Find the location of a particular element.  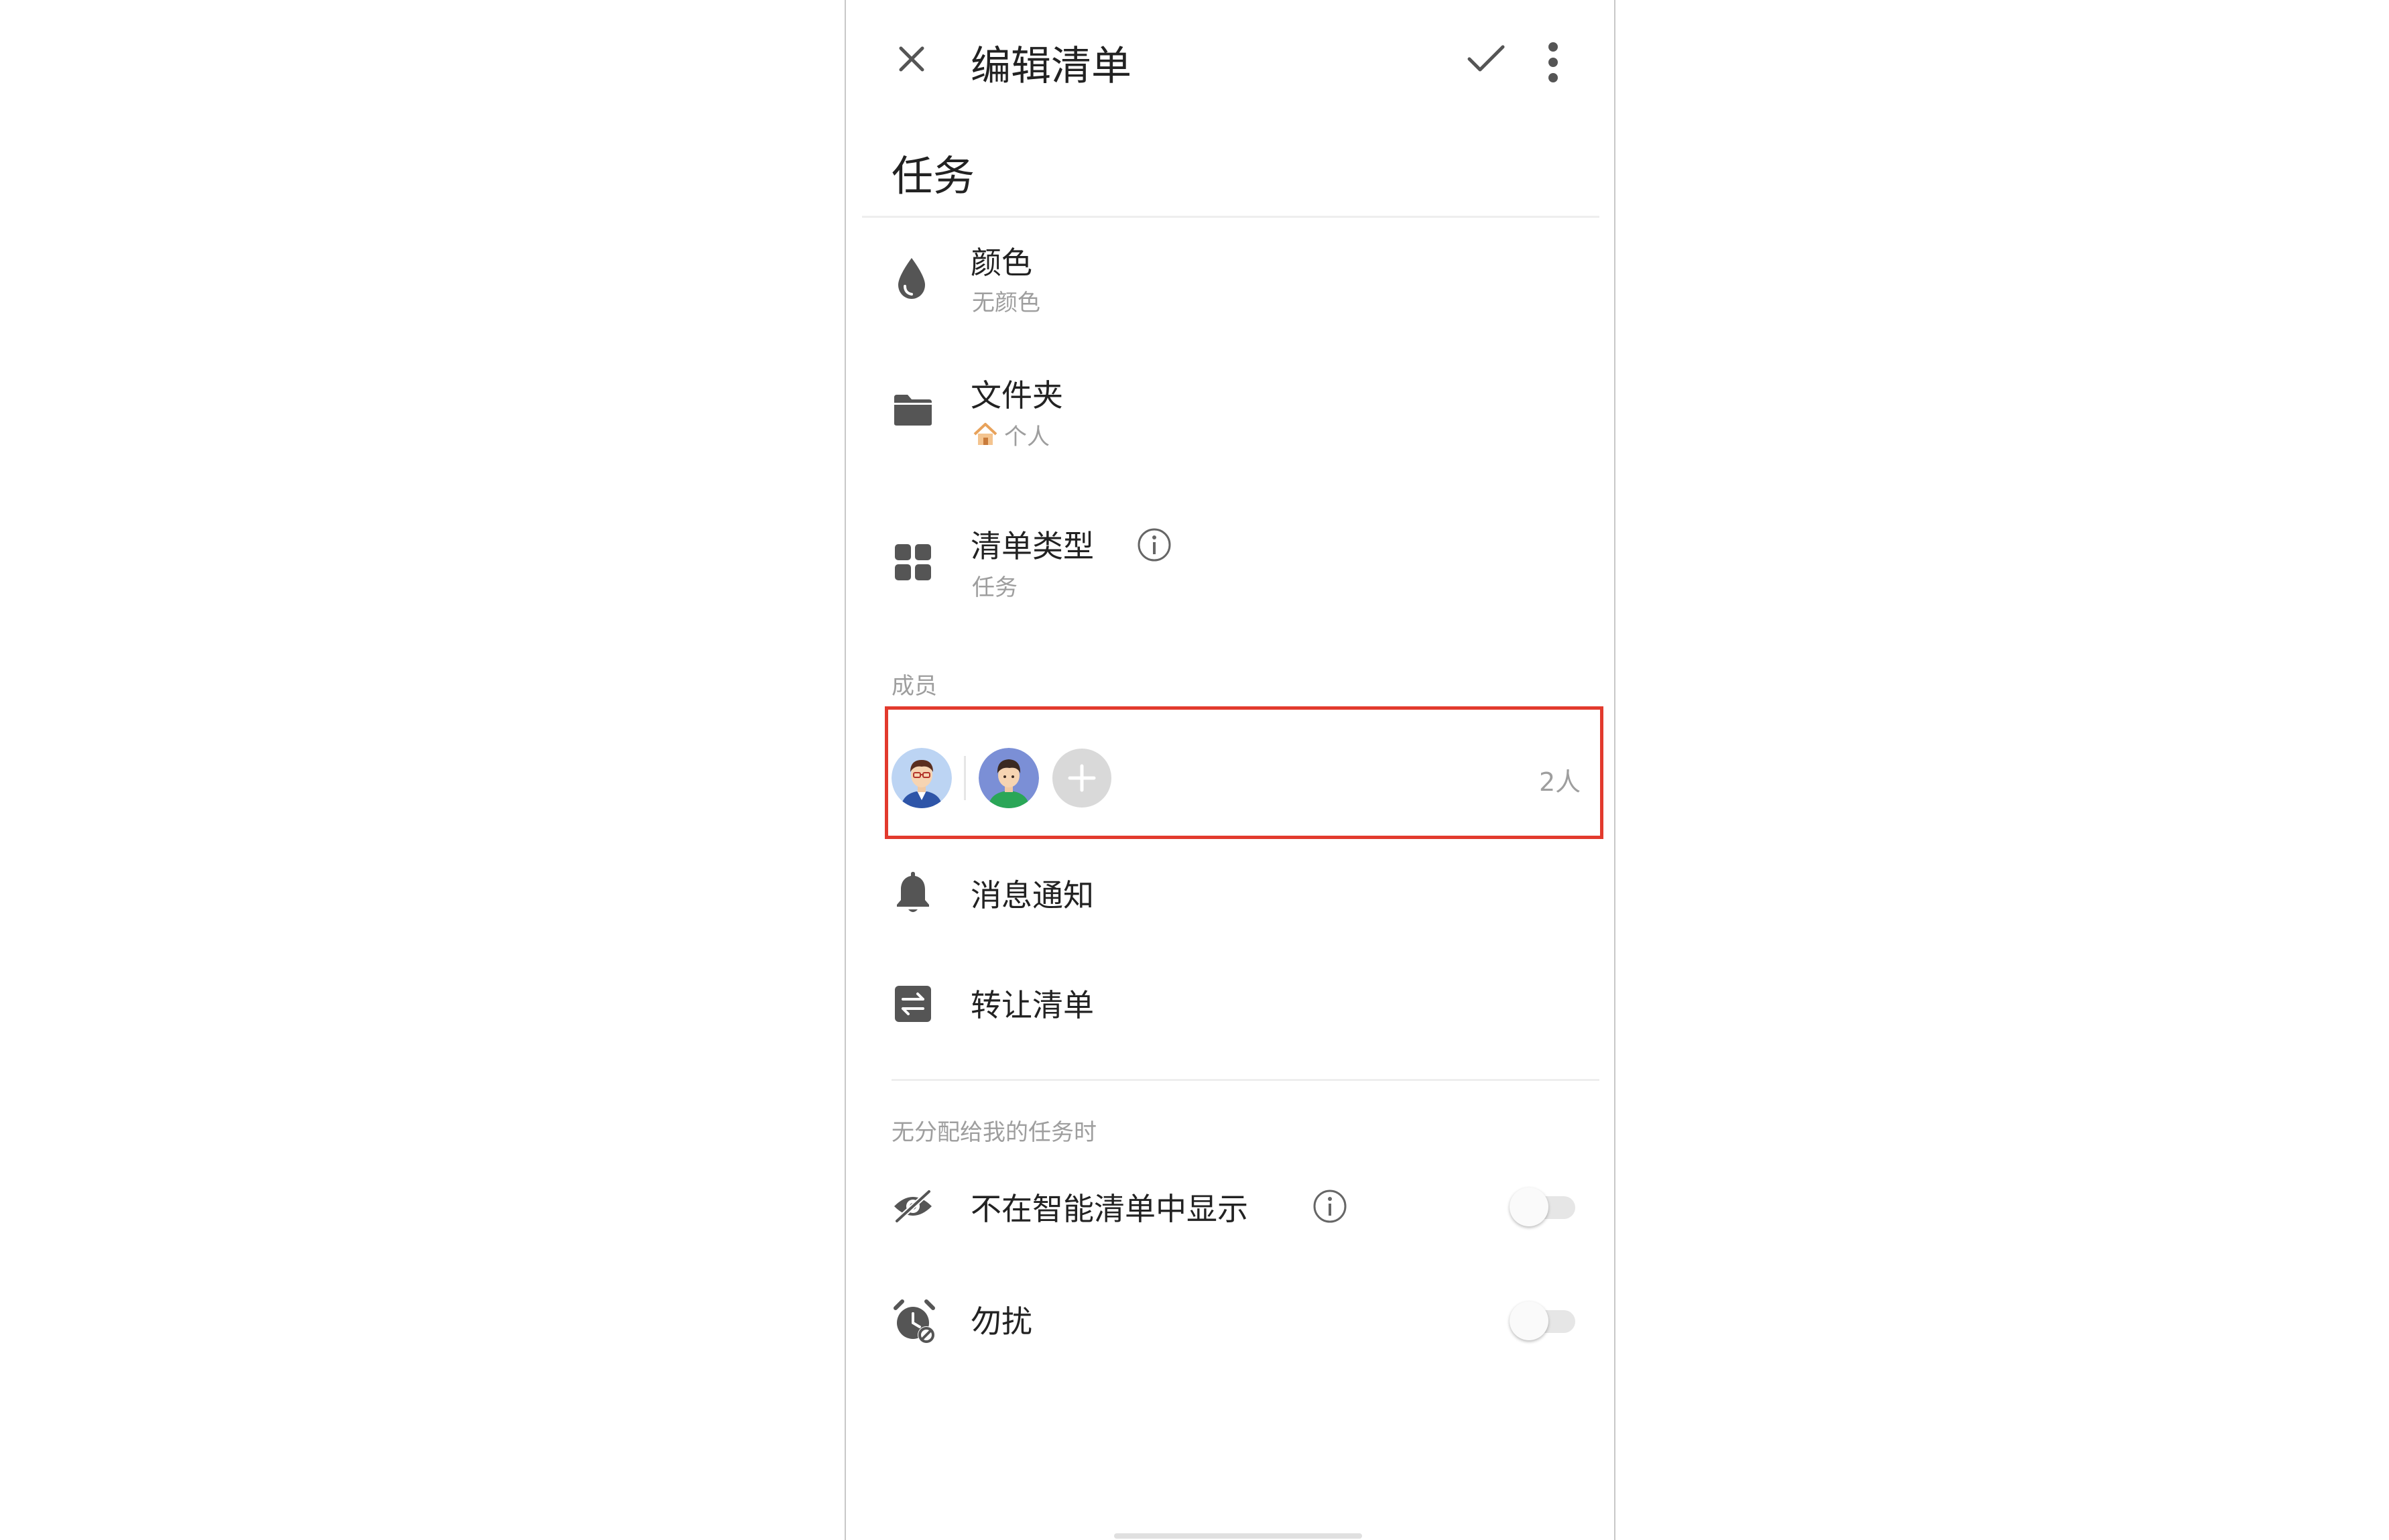

add-member-button is located at coordinates (1081, 779).